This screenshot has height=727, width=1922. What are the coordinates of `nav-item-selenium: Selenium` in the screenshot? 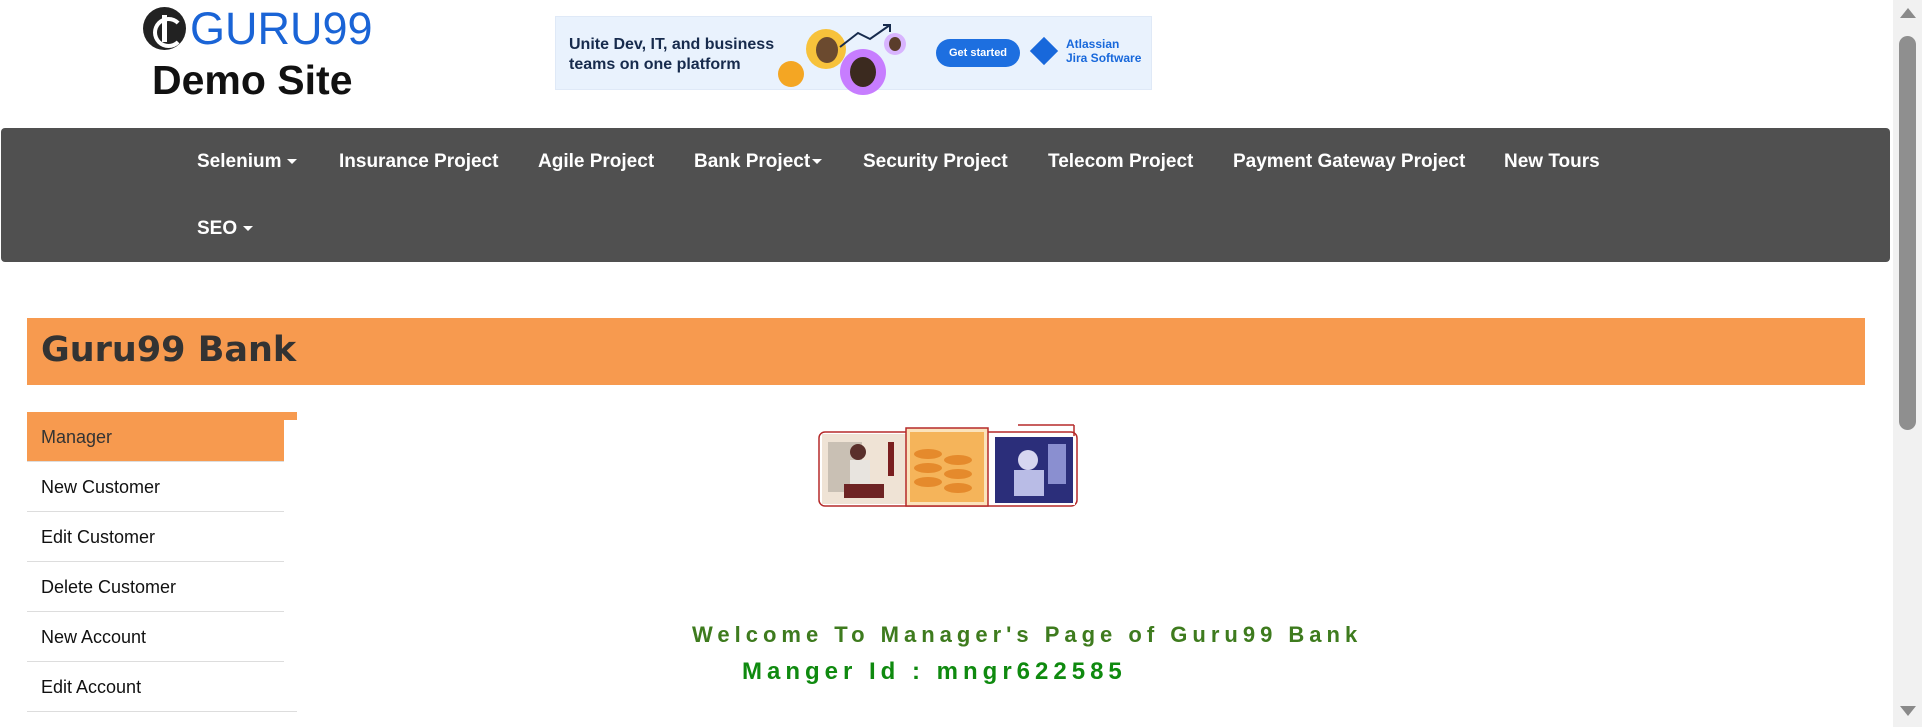 It's located at (247, 162).